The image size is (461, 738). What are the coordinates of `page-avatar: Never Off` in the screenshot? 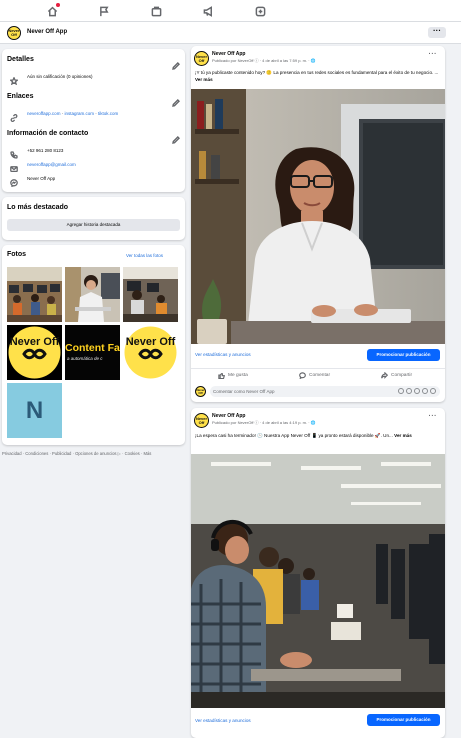 It's located at (14, 33).